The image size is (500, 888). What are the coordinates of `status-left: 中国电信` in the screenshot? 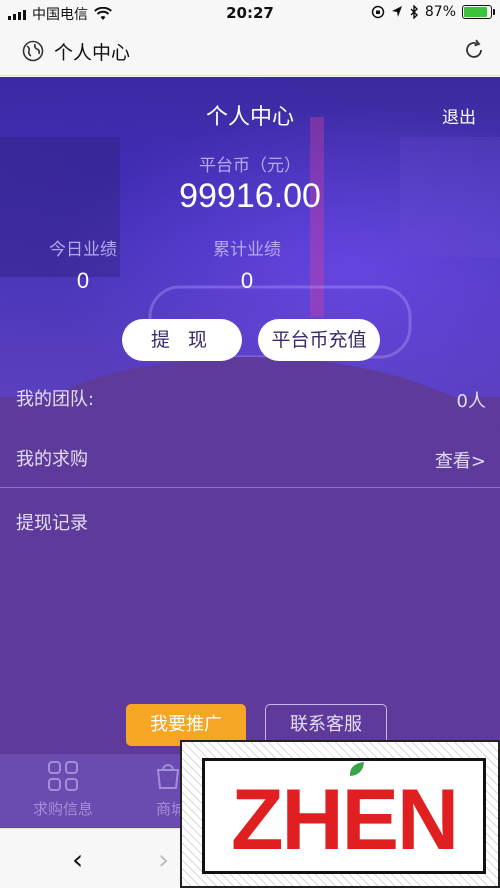 It's located at (60, 14).